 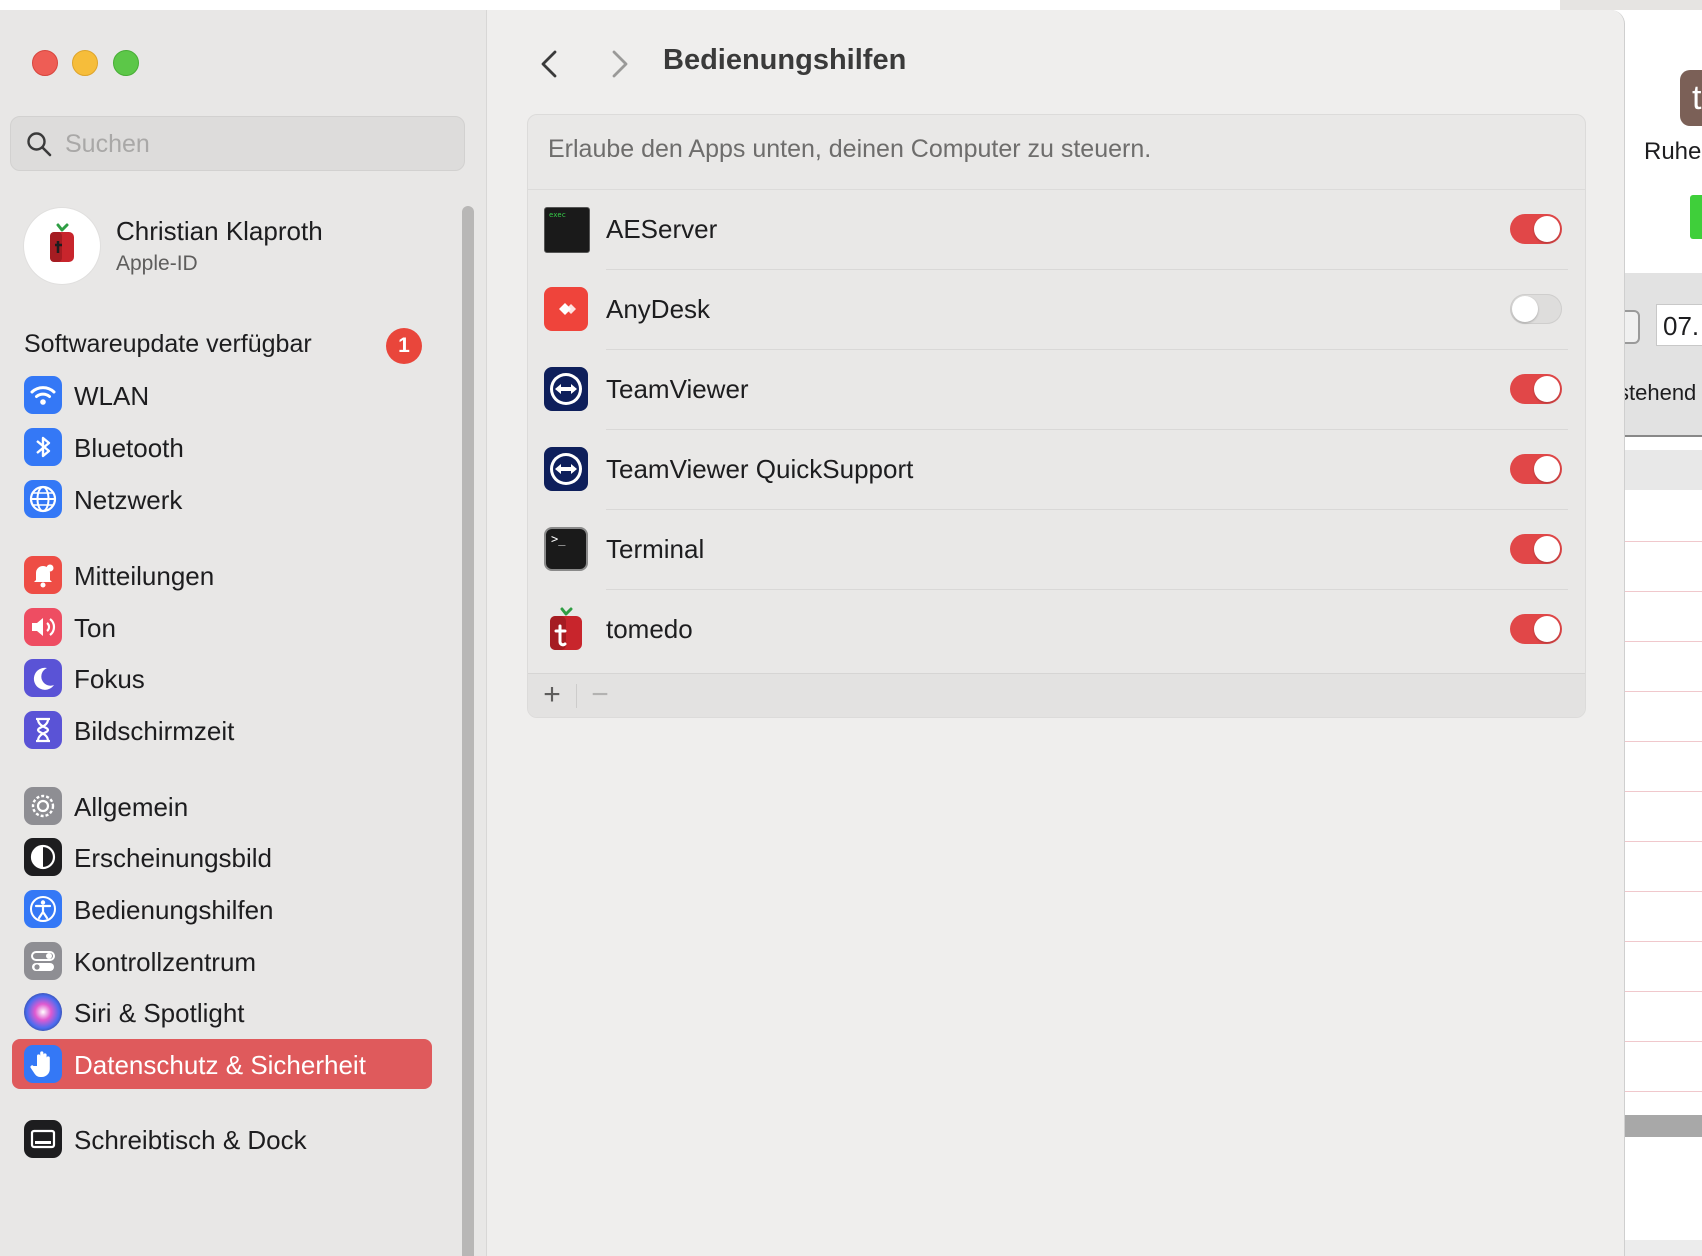 What do you see at coordinates (43, 1012) in the screenshot?
I see `siri-icon` at bounding box center [43, 1012].